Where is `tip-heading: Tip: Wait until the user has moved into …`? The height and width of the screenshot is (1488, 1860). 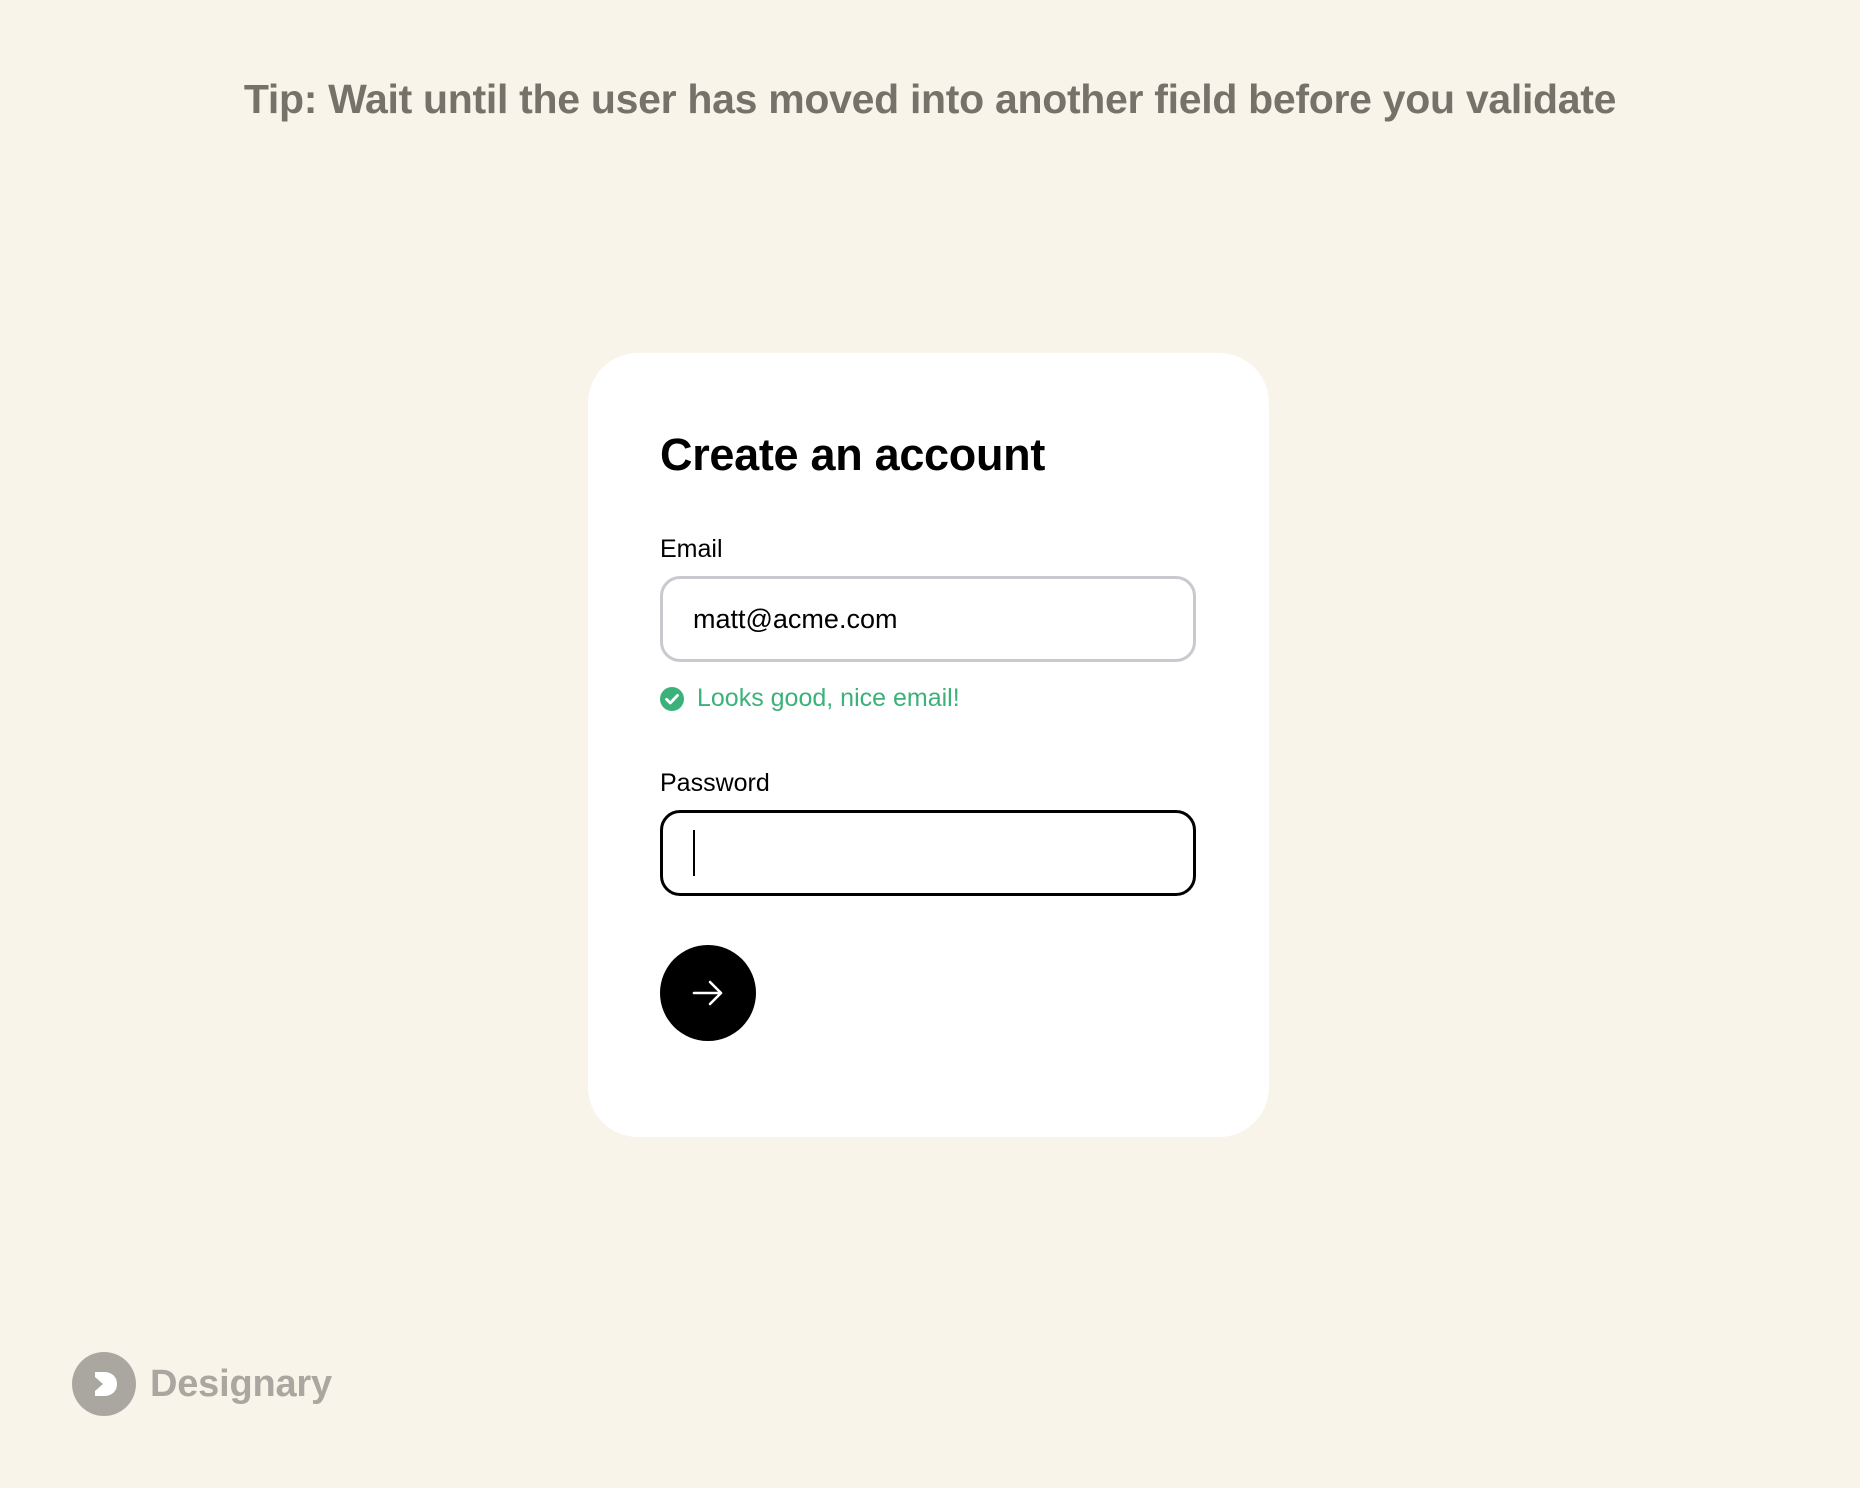 tip-heading: Tip: Wait until the user has moved into … is located at coordinates (930, 99).